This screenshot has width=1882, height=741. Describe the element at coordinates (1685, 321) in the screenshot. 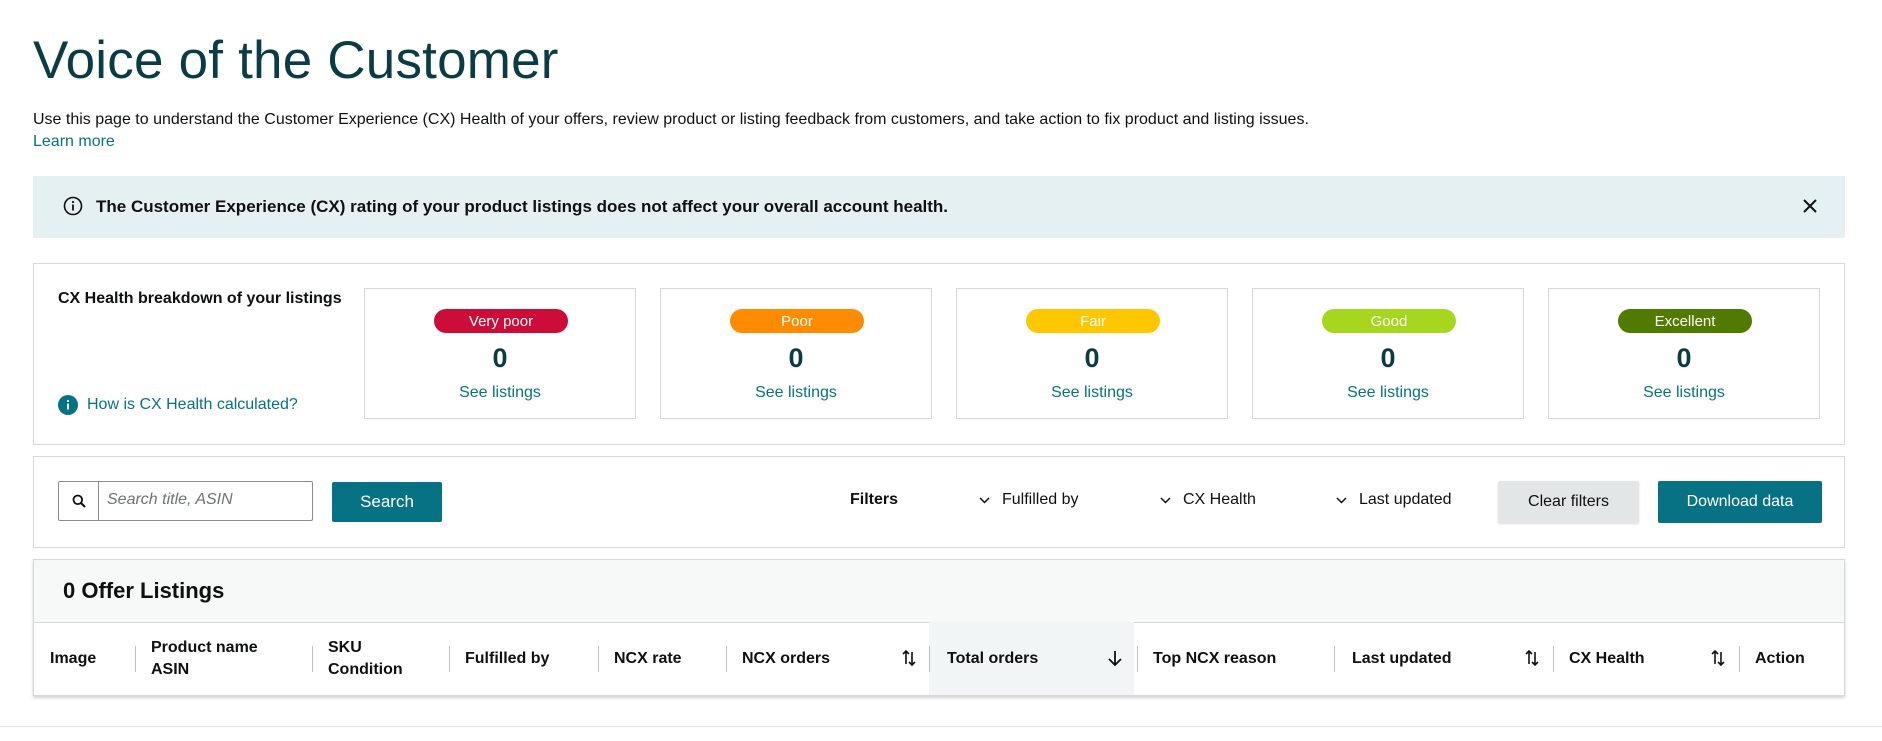

I see `excellent-badge: Excellent` at that location.